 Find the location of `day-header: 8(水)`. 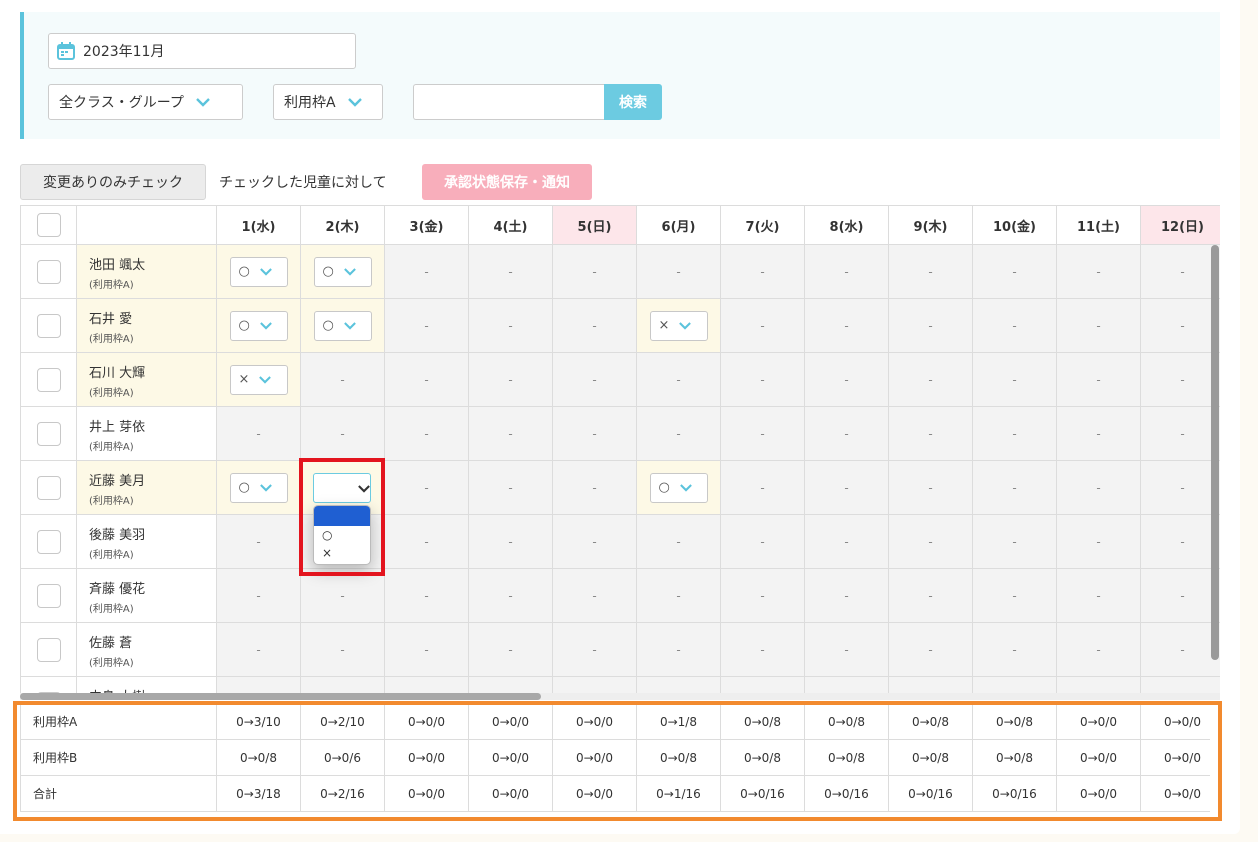

day-header: 8(水) is located at coordinates (847, 225).